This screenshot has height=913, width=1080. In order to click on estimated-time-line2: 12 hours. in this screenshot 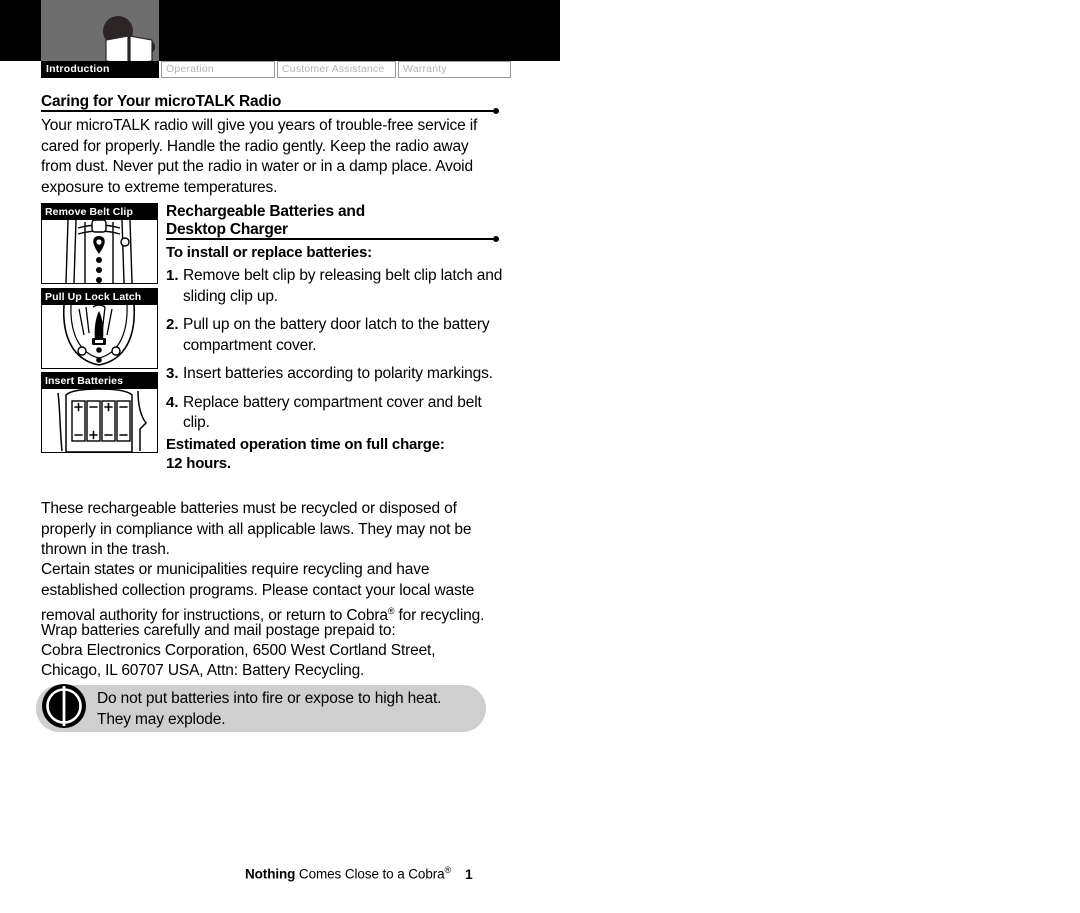, I will do `click(198, 463)`.